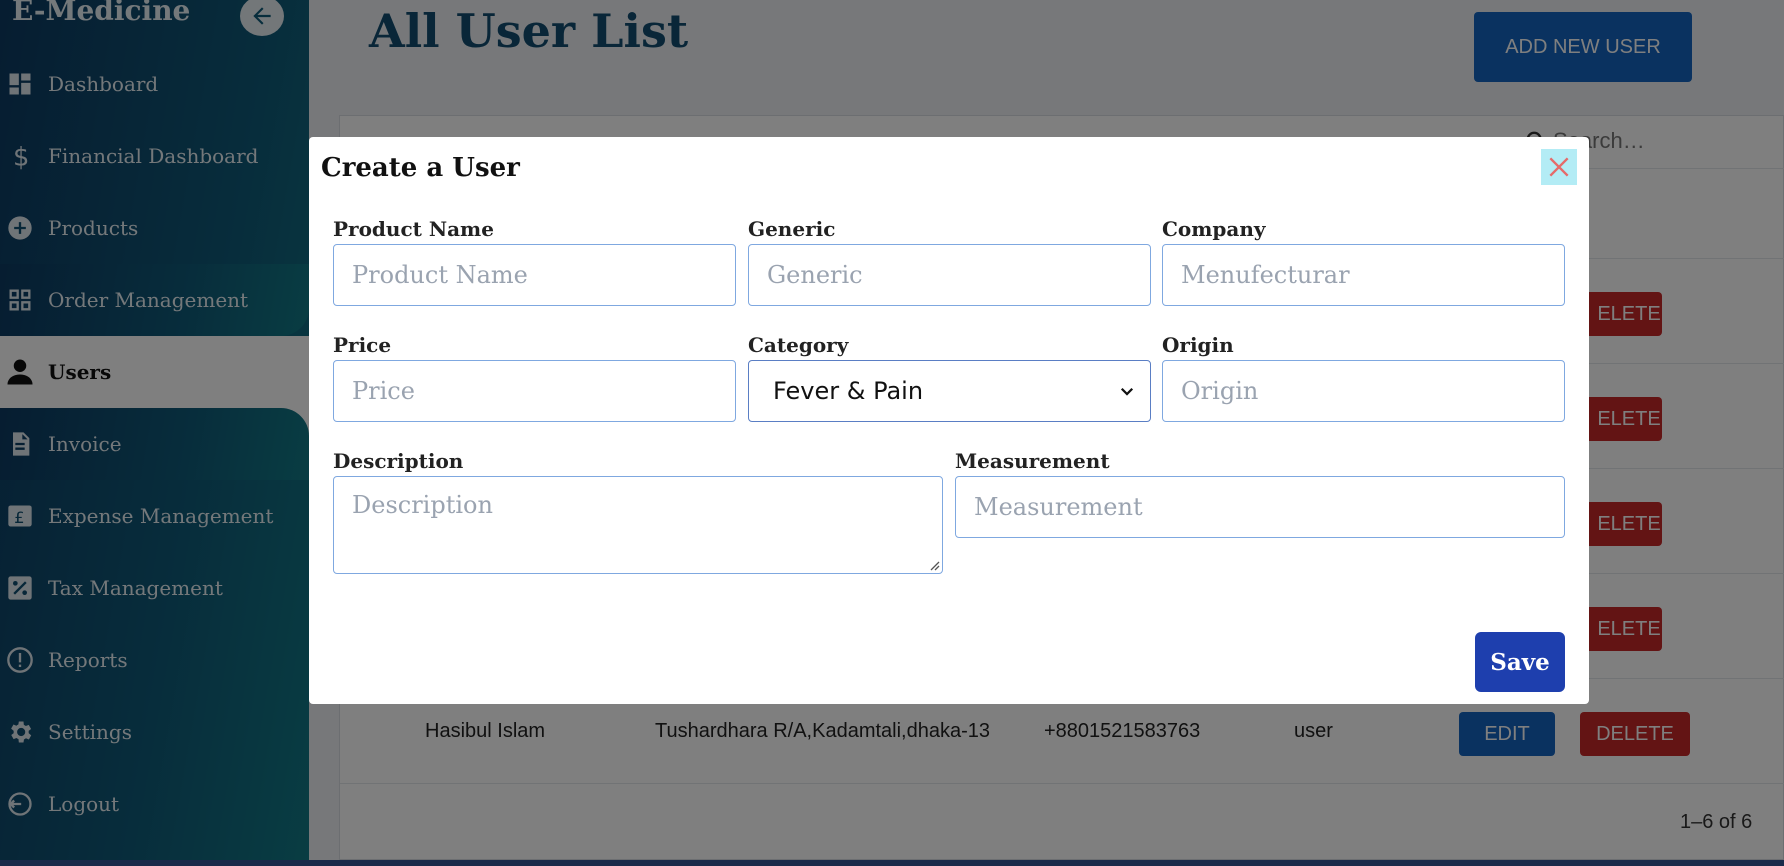 The image size is (1784, 866). I want to click on company-input, so click(1363, 275).